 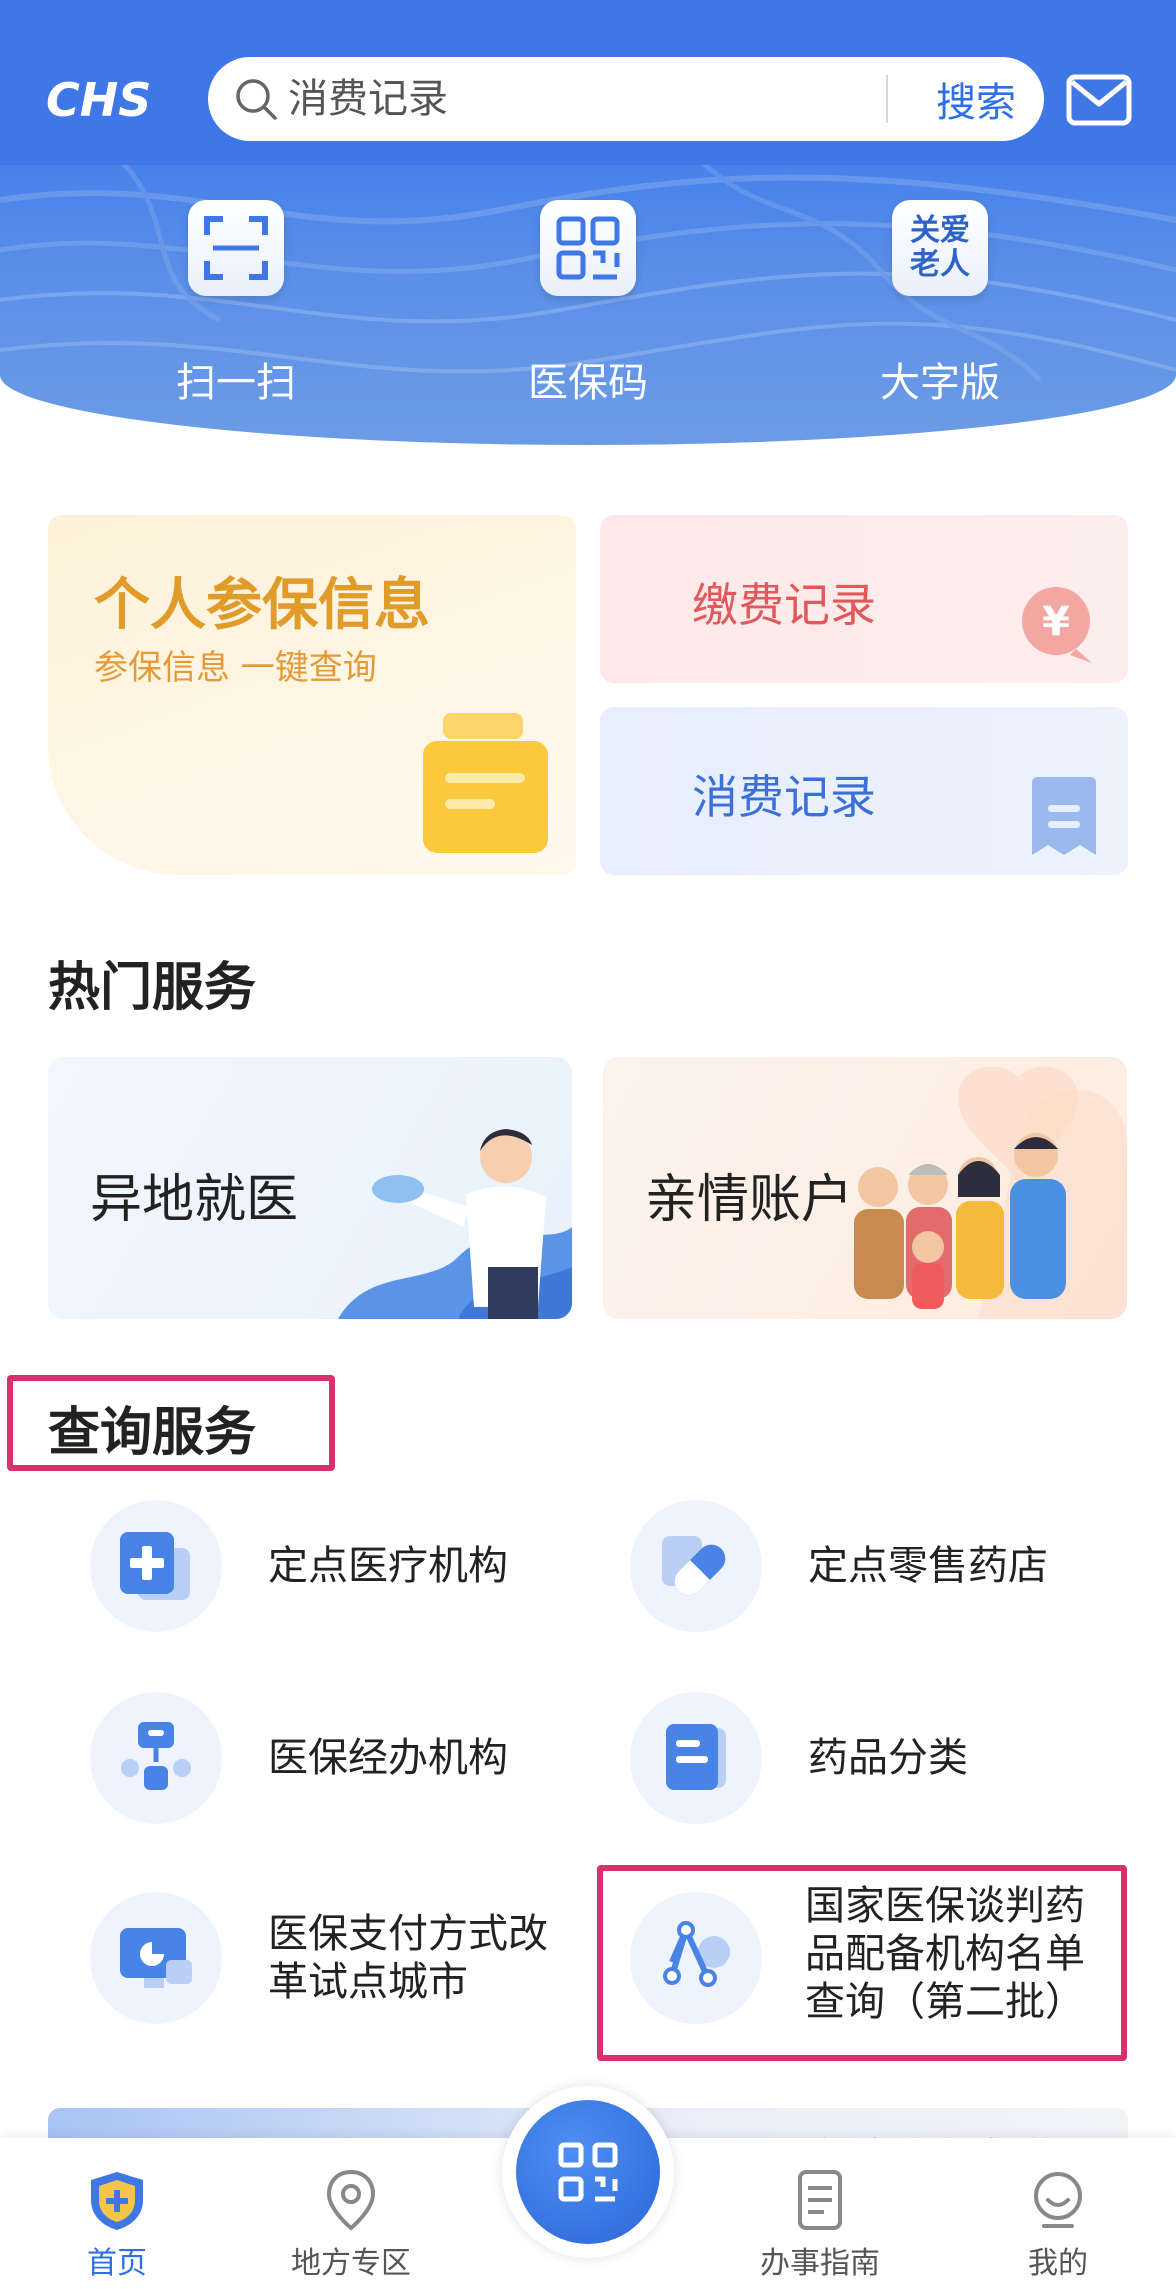 What do you see at coordinates (588, 248) in the screenshot?
I see `qr-code-icon` at bounding box center [588, 248].